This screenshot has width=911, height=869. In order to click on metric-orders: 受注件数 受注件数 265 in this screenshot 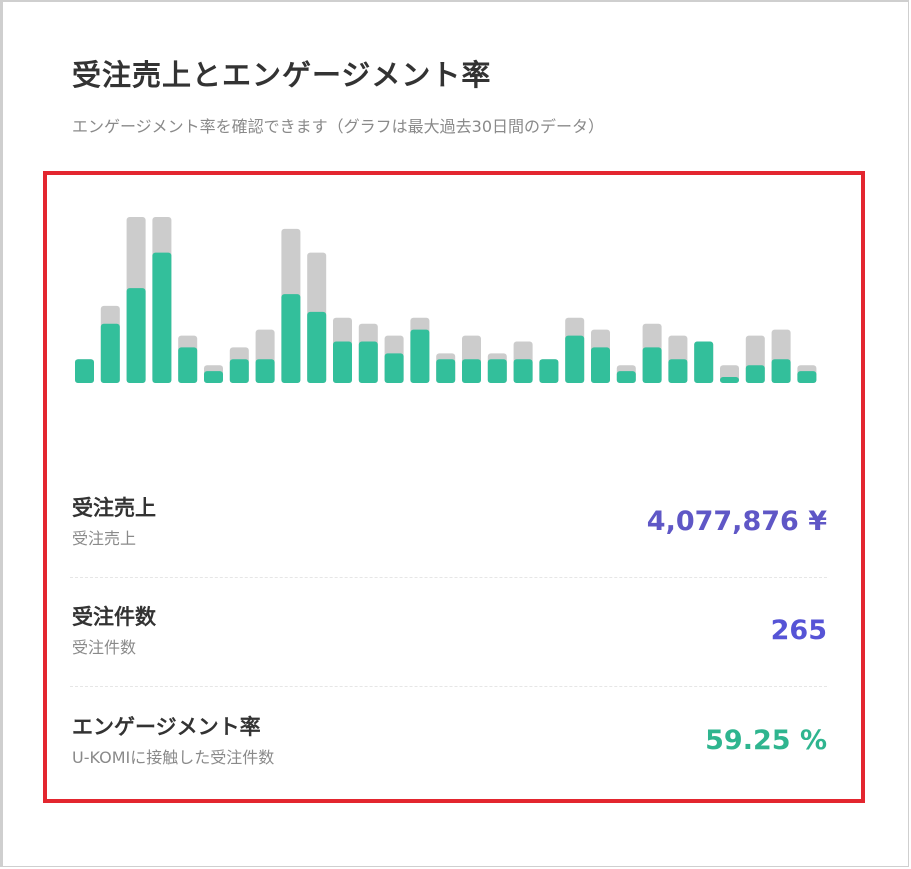, I will do `click(449, 641)`.